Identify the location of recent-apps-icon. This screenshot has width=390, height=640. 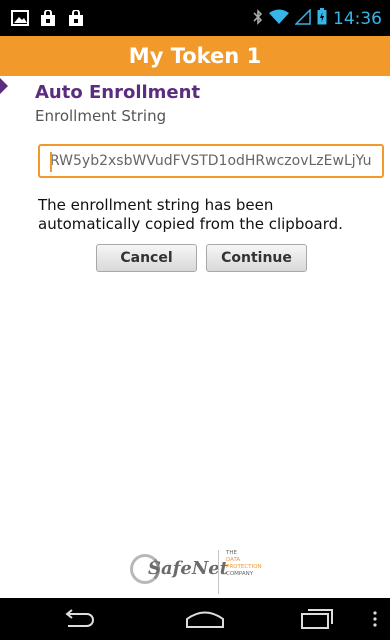
(317, 621).